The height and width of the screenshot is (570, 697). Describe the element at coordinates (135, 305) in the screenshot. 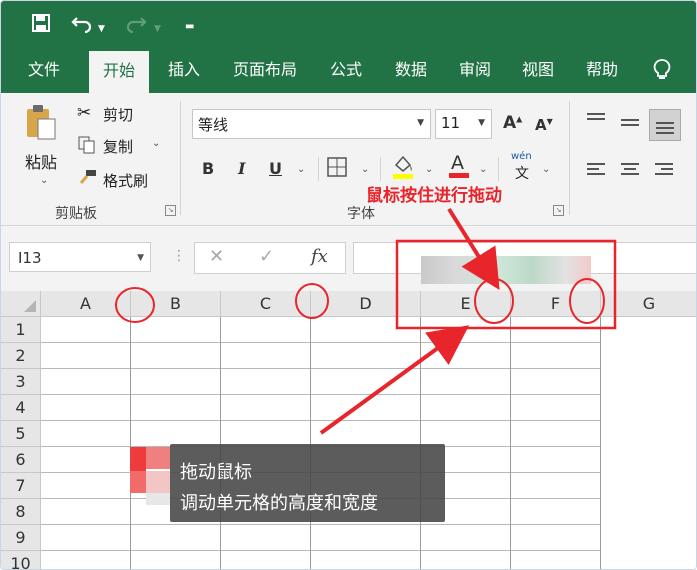

I see `circle-marker-ab` at that location.